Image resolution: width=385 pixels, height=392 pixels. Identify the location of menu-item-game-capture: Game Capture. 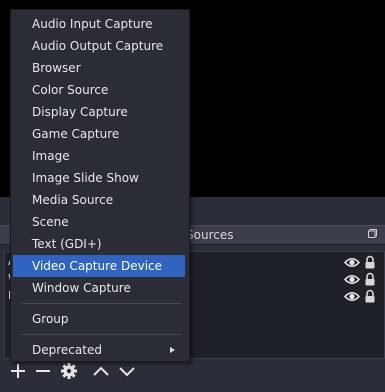
(99, 134).